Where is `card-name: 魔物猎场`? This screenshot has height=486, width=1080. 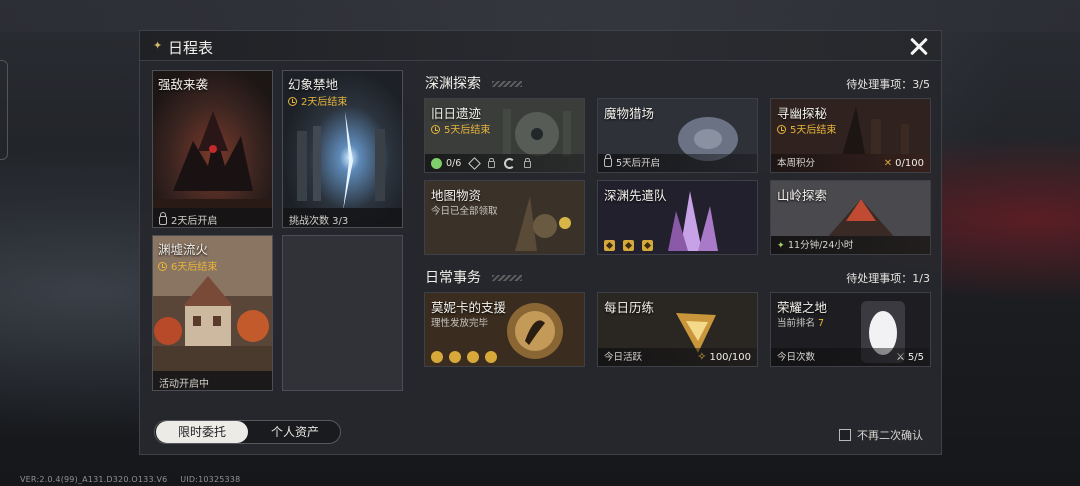 card-name: 魔物猎场 is located at coordinates (629, 113).